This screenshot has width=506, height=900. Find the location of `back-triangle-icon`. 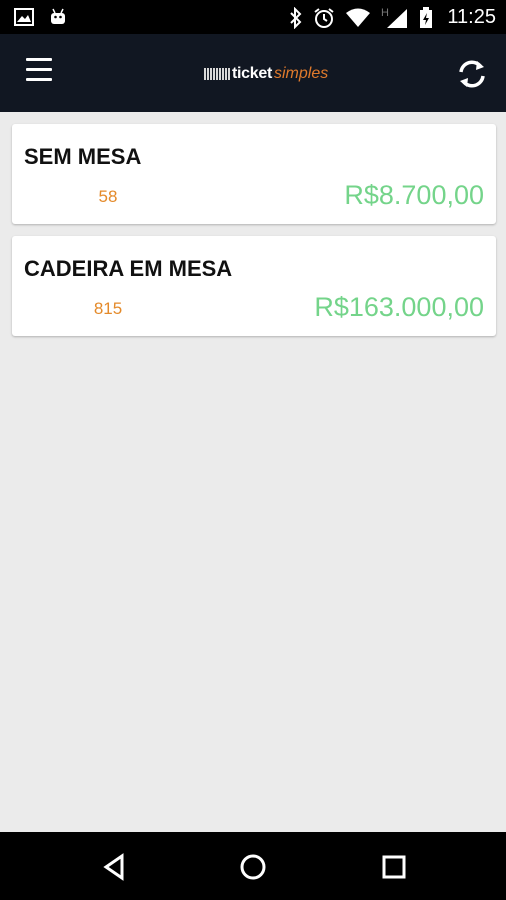

back-triangle-icon is located at coordinates (113, 867).